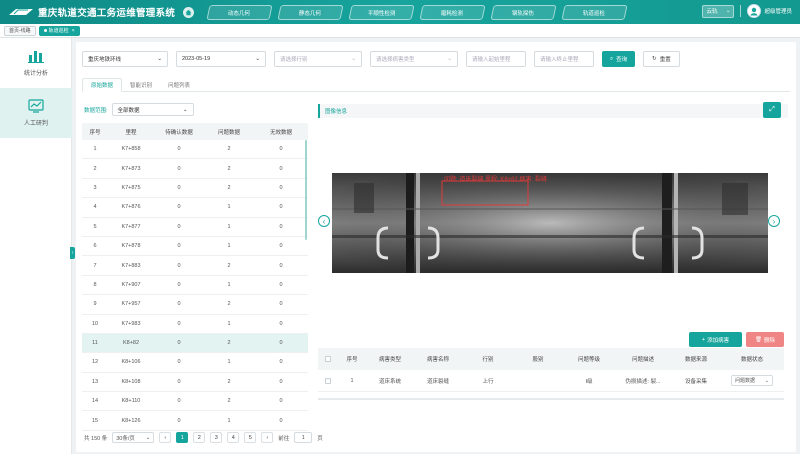 The width and height of the screenshot is (800, 454). Describe the element at coordinates (59, 30) in the screenshot. I see `tab-track-inspection: 轨道巡检 ×` at that location.